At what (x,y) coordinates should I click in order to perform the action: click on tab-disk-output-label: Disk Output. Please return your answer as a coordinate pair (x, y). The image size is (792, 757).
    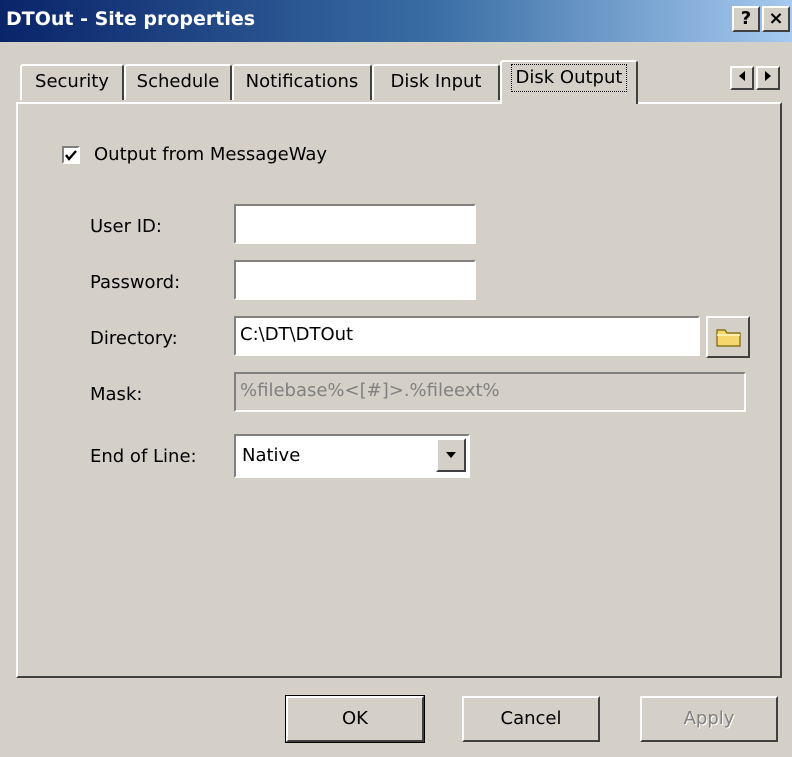
    Looking at the image, I should click on (569, 78).